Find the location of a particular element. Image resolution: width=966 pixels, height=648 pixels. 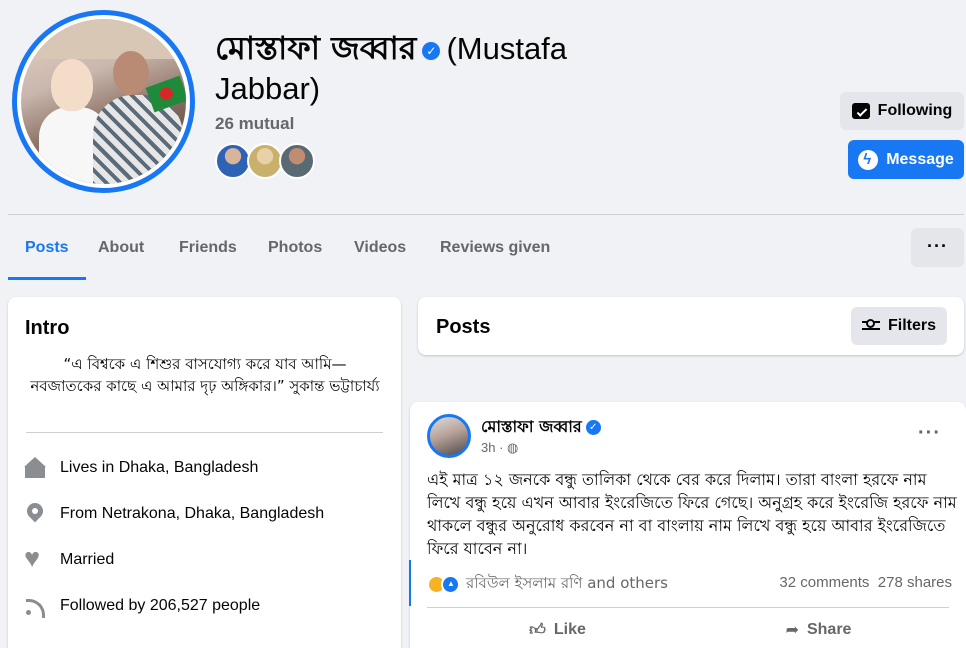

post-counts: 32 comments 278 shares is located at coordinates (865, 582).